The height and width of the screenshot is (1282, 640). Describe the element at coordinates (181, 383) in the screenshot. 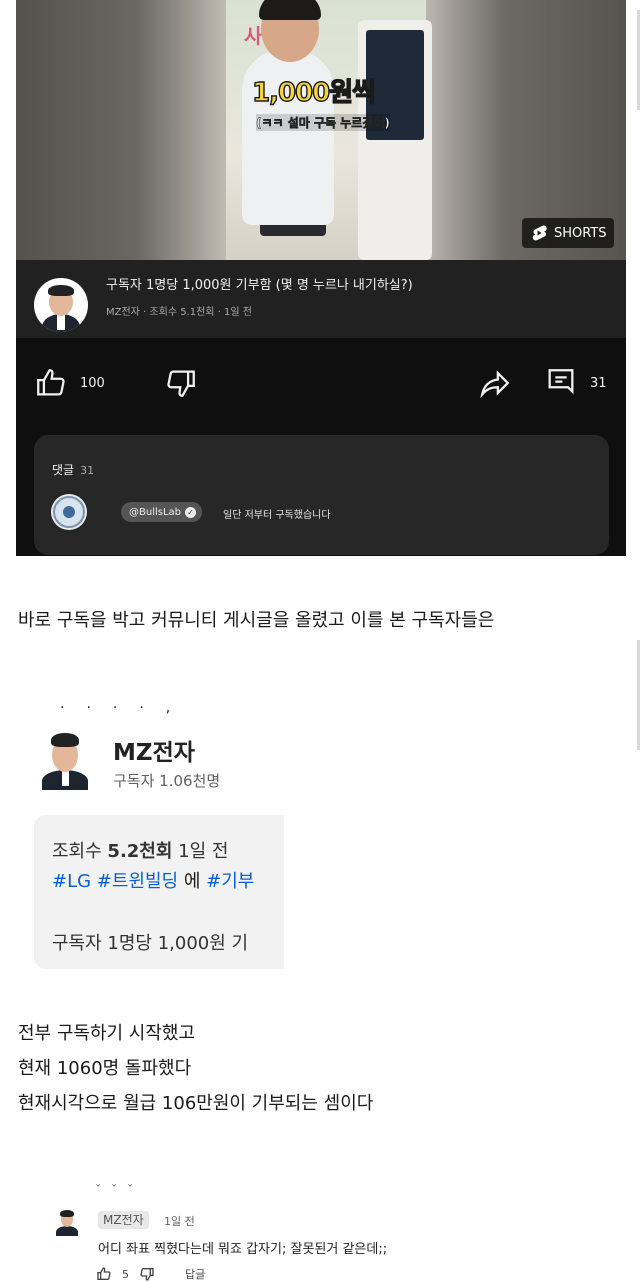

I see `thumbs-down-icon` at that location.